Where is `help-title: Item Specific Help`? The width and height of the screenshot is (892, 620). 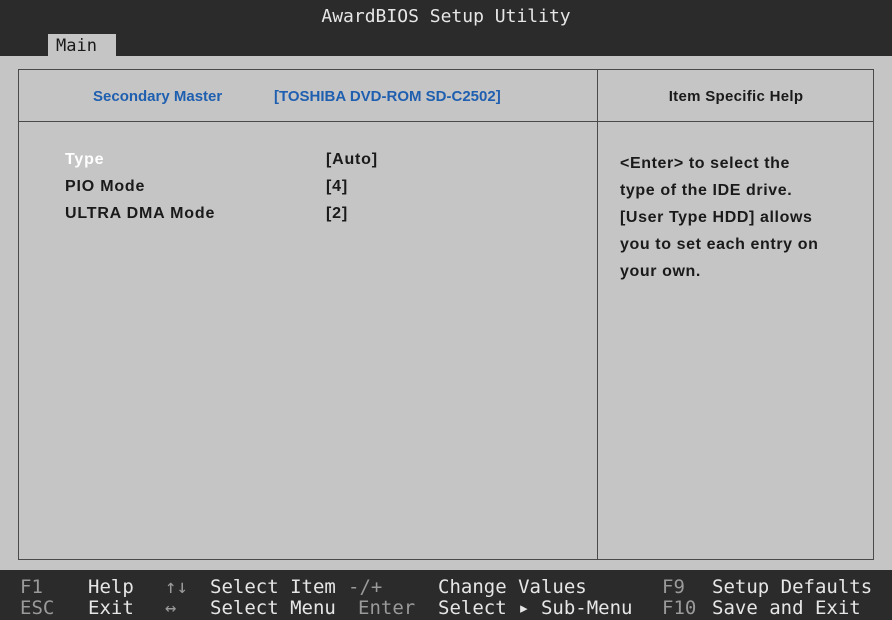 help-title: Item Specific Help is located at coordinates (736, 96).